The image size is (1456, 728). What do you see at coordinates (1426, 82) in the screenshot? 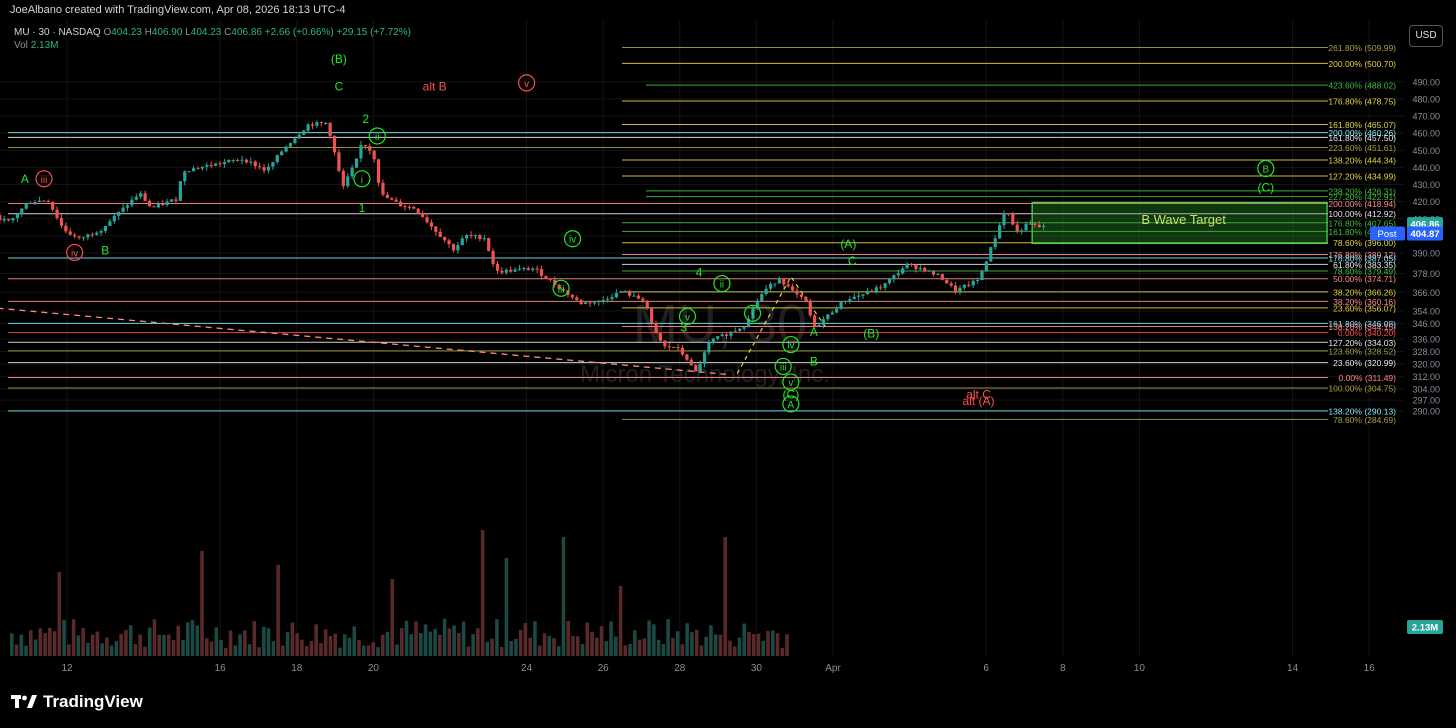
I see `price-tick-label: 490.00` at bounding box center [1426, 82].